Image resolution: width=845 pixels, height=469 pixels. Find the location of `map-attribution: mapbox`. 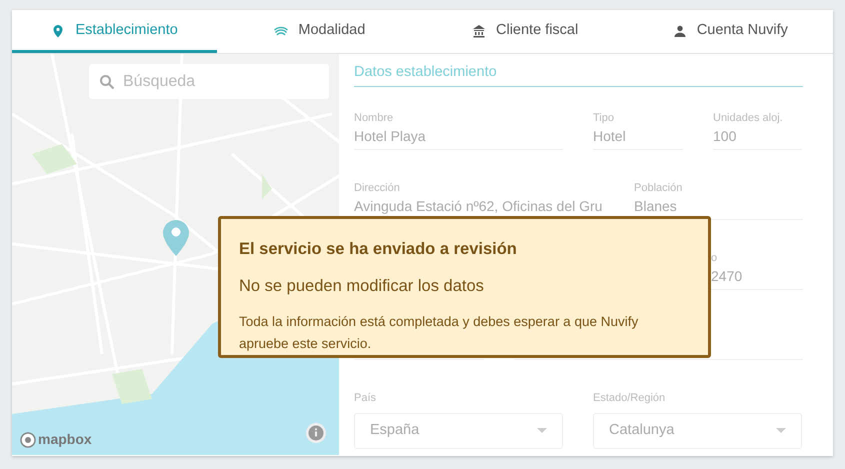

map-attribution: mapbox is located at coordinates (65, 439).